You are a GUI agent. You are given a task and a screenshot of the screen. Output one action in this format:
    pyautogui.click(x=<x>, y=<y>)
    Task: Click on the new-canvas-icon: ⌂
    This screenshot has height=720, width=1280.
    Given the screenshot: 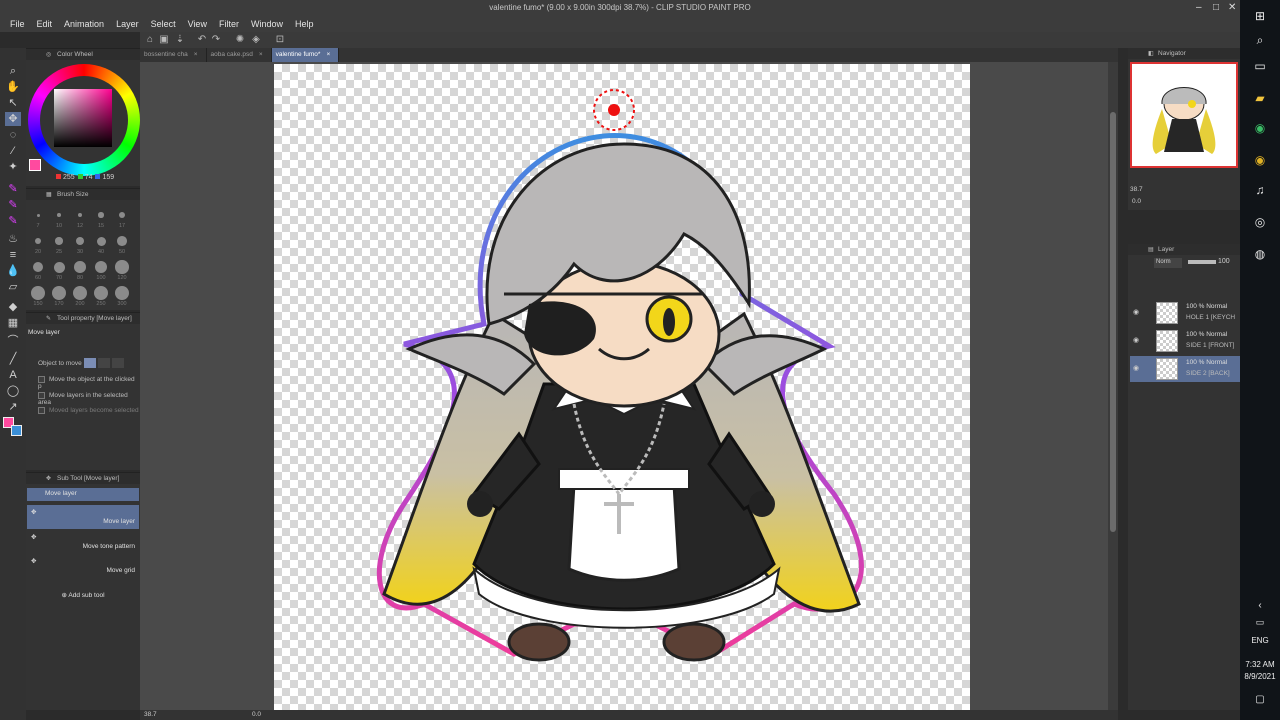 What is the action you would take?
    pyautogui.click(x=150, y=40)
    